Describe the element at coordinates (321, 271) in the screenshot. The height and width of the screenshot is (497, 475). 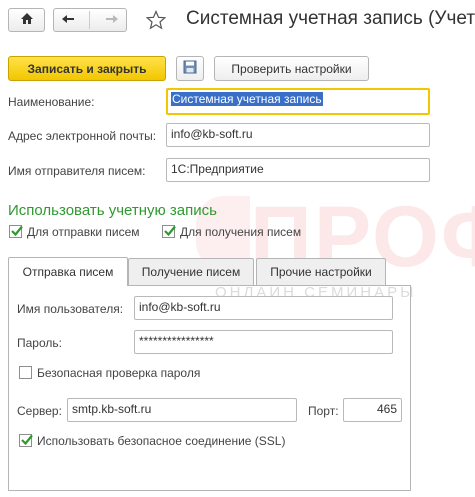
I see `tab-other-settings: Прочие настройки` at that location.